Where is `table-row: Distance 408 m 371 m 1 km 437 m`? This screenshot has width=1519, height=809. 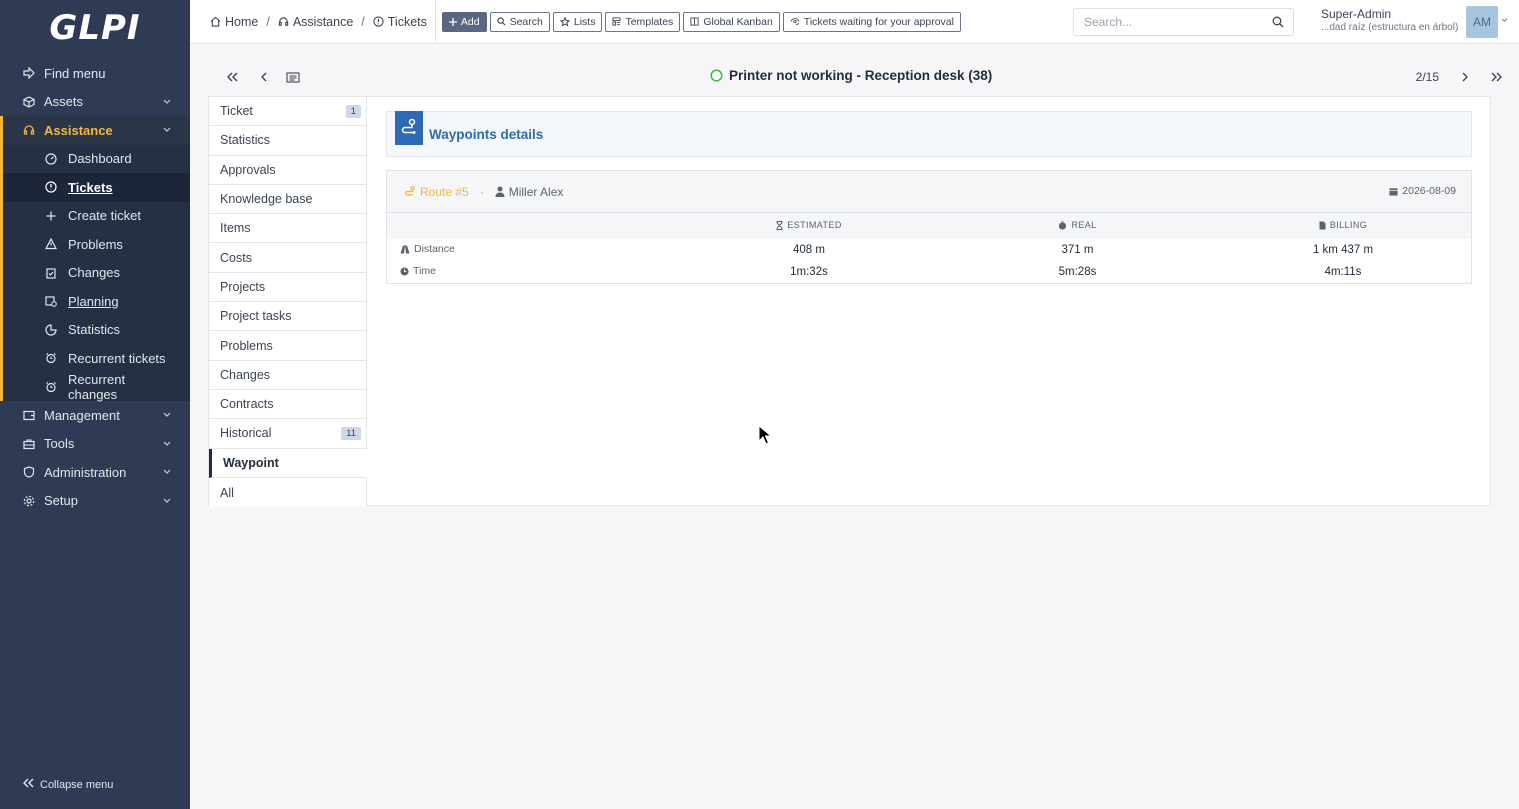
table-row: Distance 408 m 371 m 1 km 437 m is located at coordinates (929, 250).